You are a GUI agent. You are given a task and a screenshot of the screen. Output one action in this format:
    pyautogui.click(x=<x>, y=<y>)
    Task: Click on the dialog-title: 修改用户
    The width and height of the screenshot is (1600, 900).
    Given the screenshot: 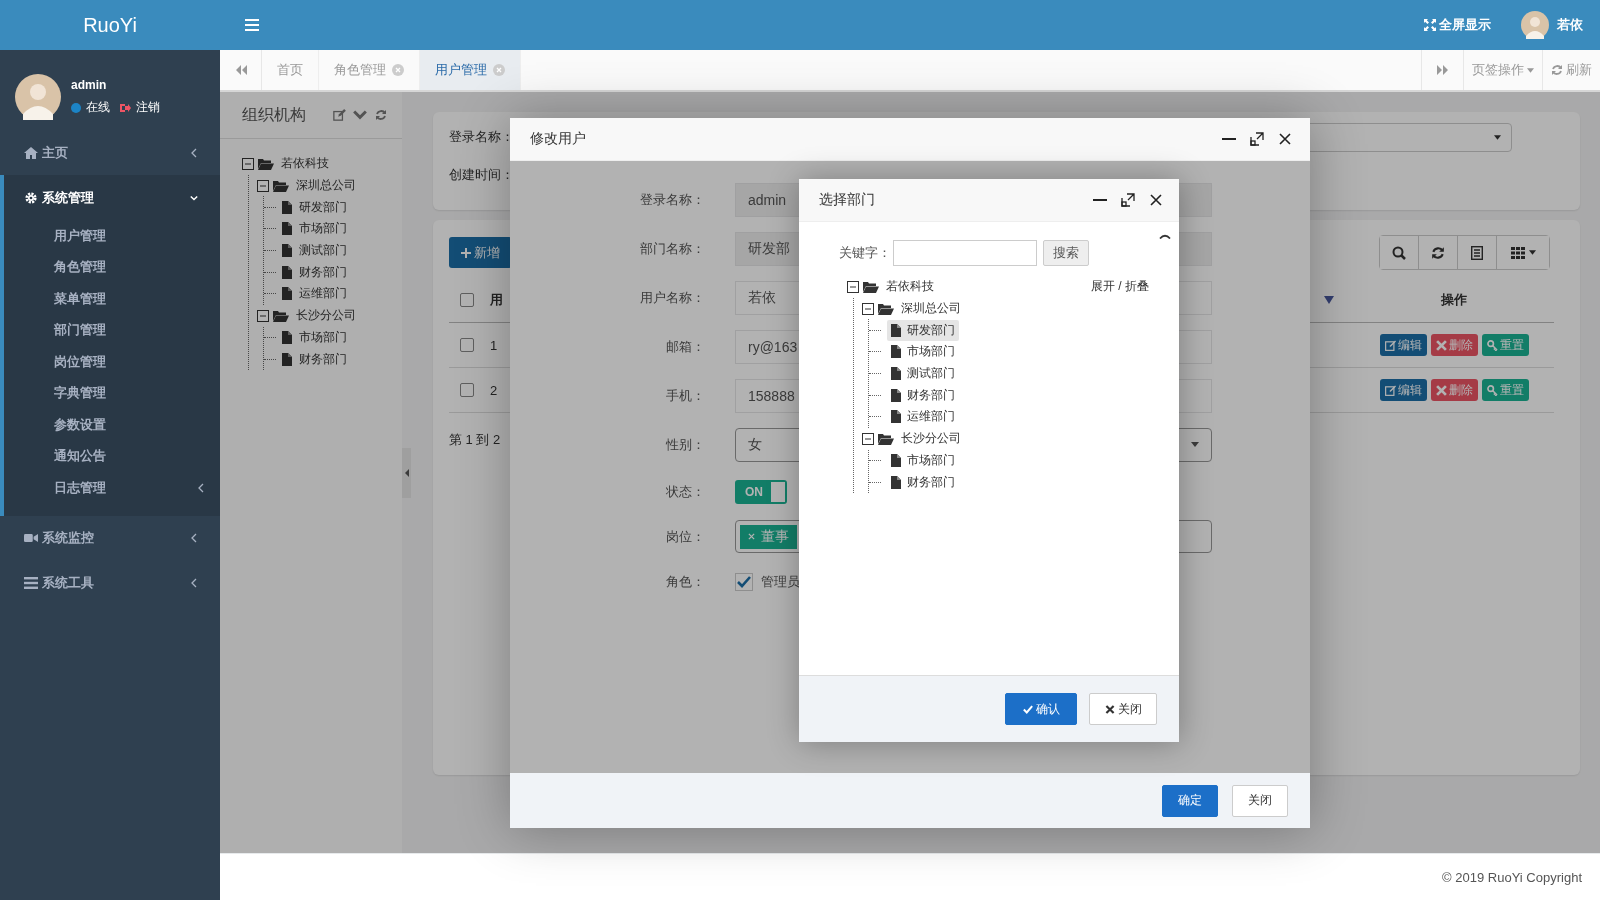 What is the action you would take?
    pyautogui.click(x=558, y=139)
    